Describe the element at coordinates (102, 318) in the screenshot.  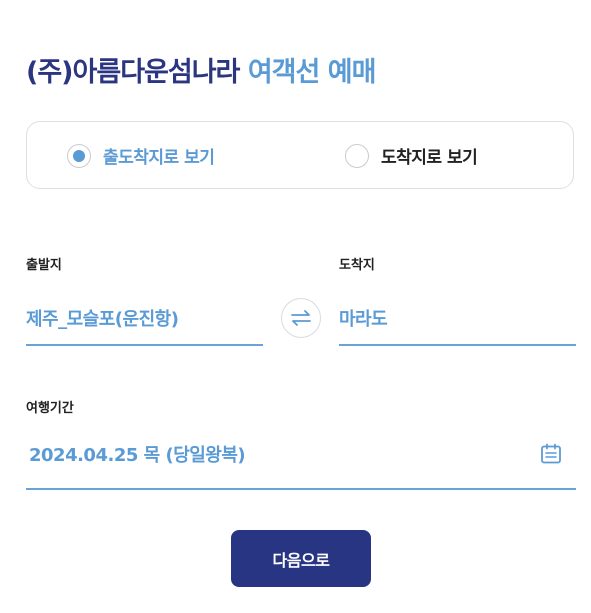
I see `departure-field: 제주_모슬포(운진항)` at that location.